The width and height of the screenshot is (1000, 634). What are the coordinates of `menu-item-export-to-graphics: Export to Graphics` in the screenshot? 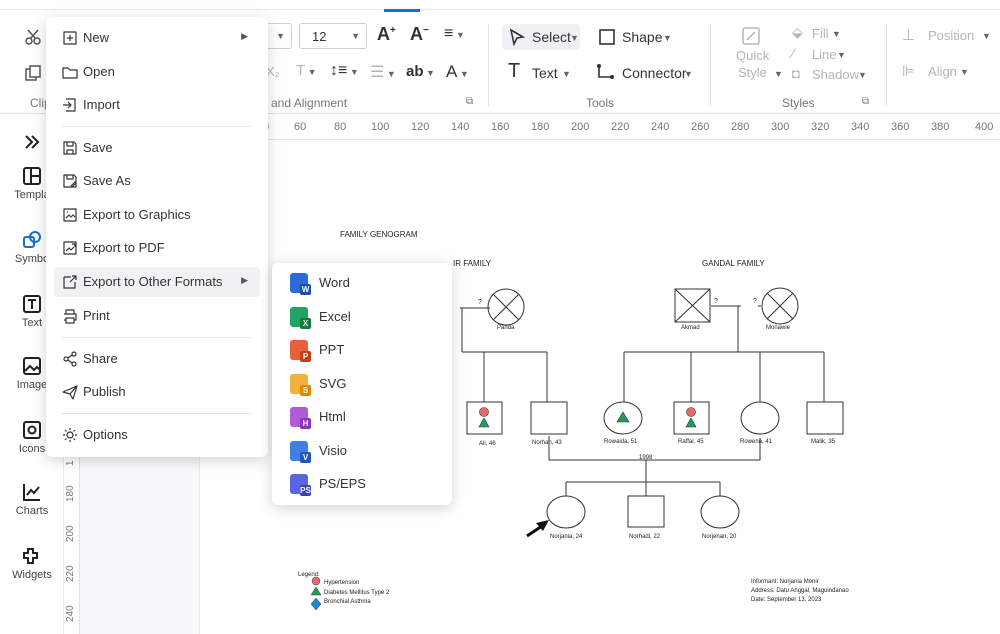 It's located at (157, 215).